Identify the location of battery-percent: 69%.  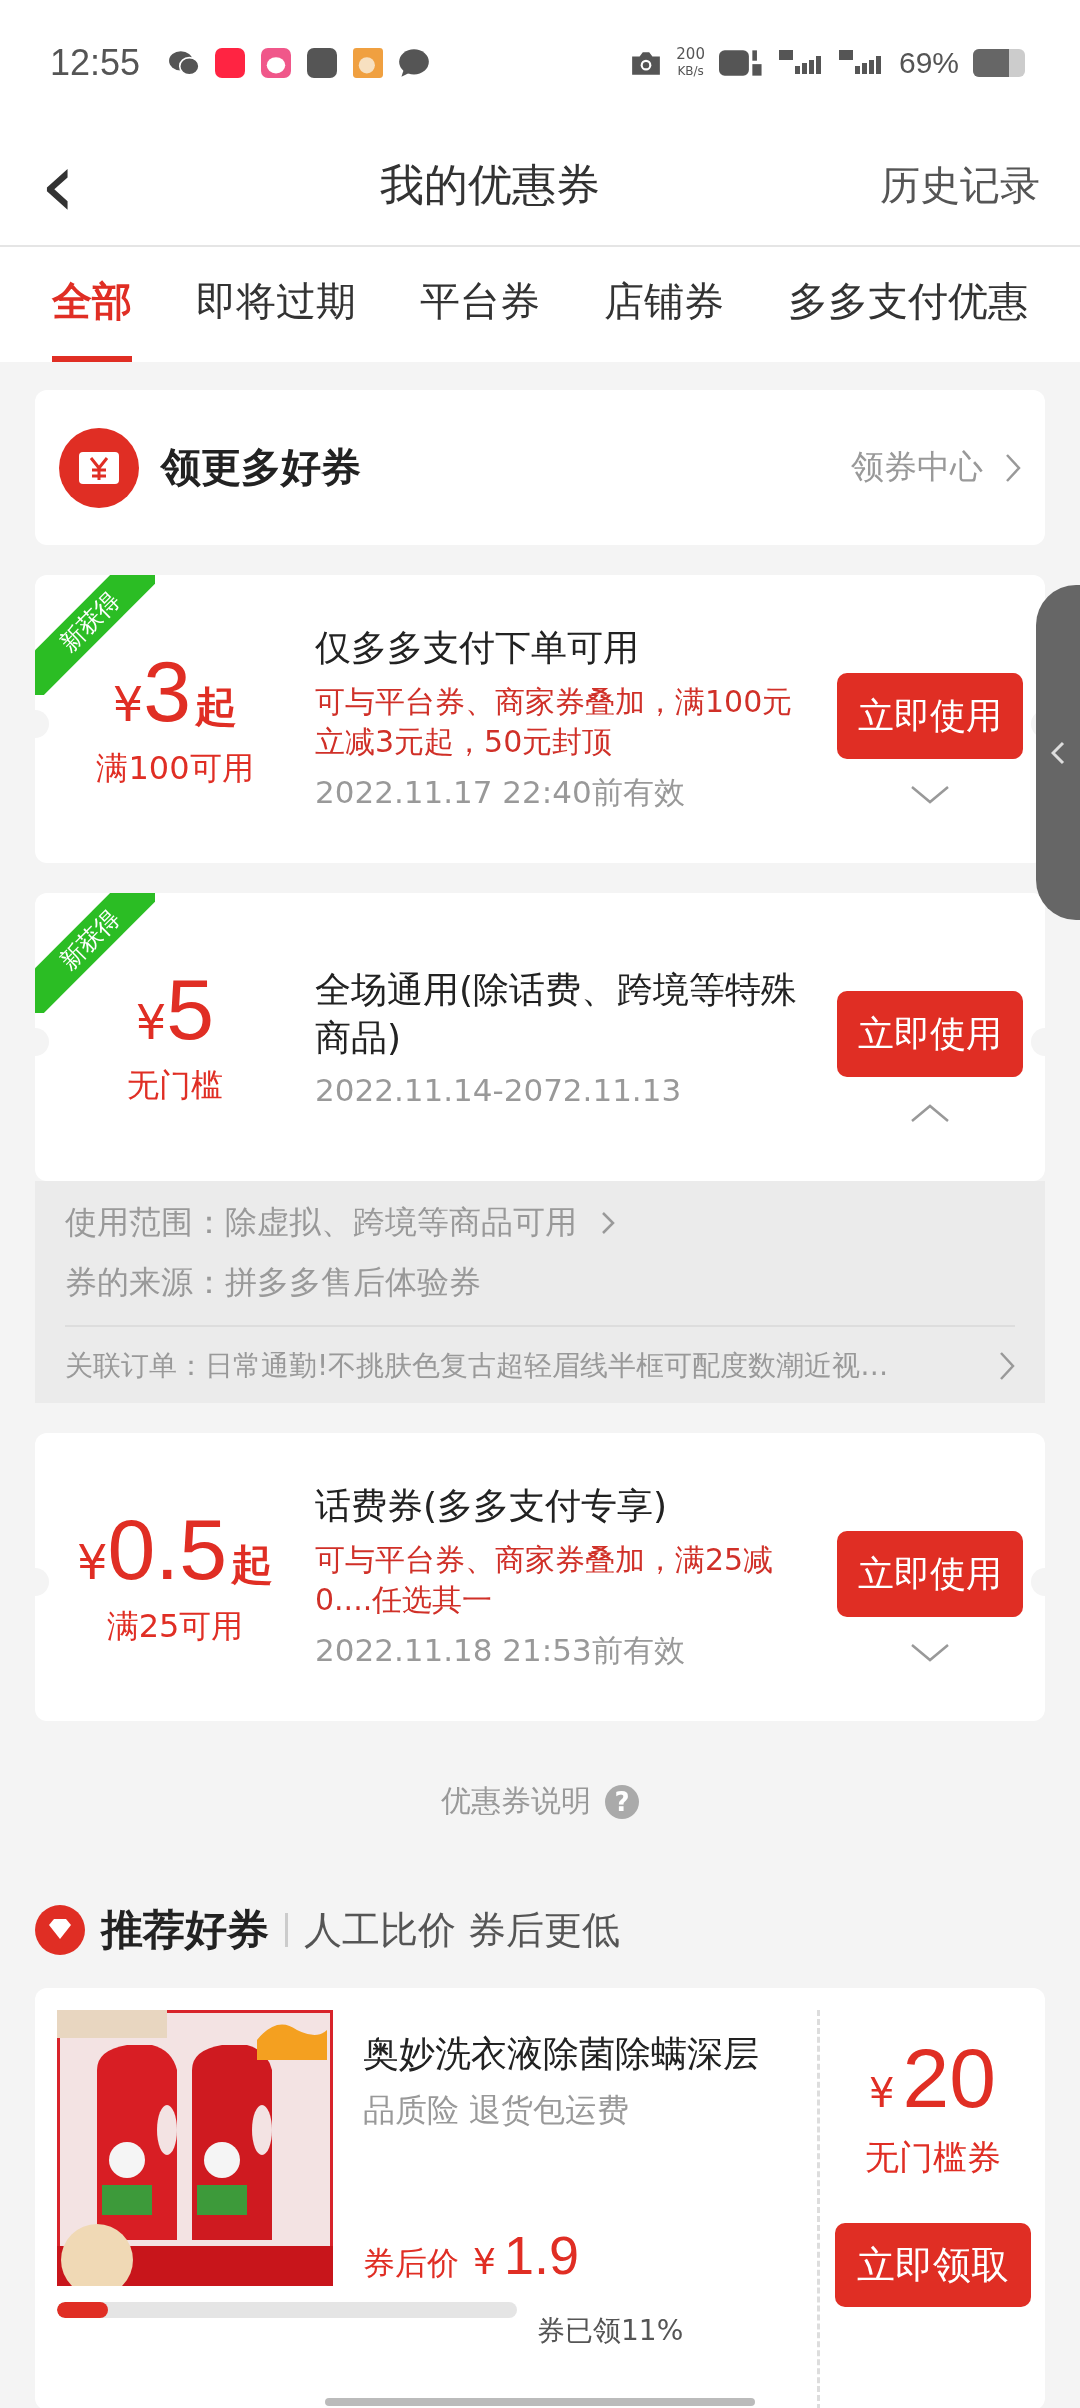
(928, 62).